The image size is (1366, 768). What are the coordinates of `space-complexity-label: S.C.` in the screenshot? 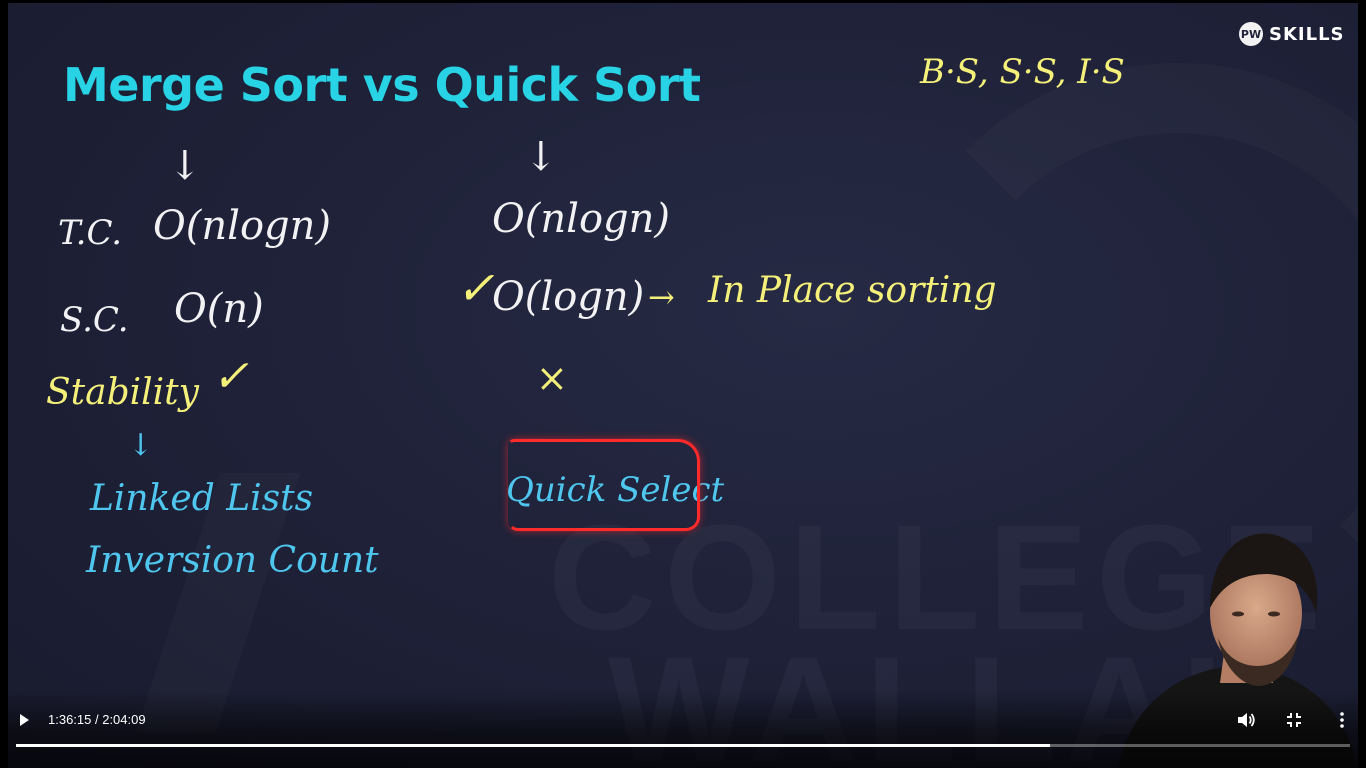 It's located at (94, 320).